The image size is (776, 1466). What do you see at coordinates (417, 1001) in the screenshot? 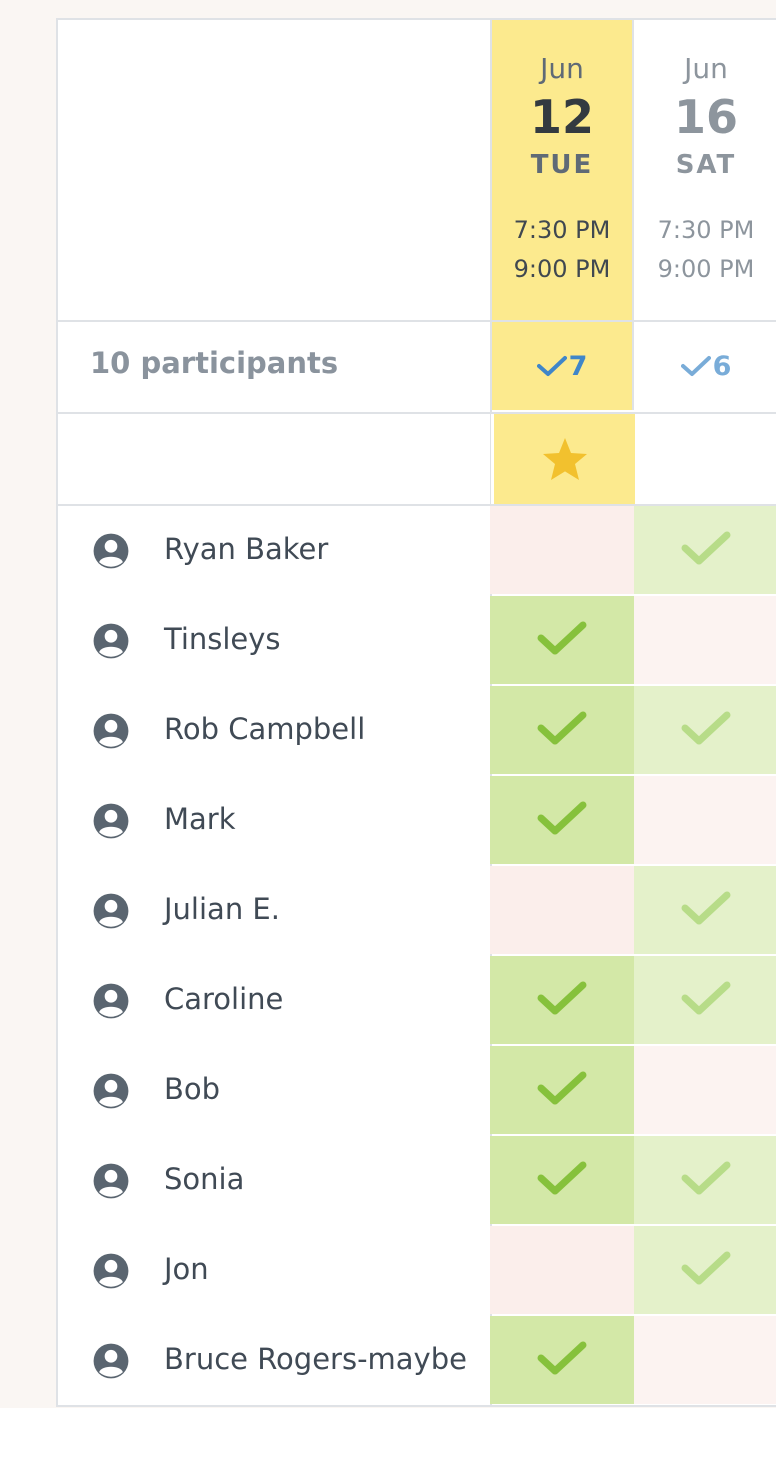
I see `participant-row: Caroline` at bounding box center [417, 1001].